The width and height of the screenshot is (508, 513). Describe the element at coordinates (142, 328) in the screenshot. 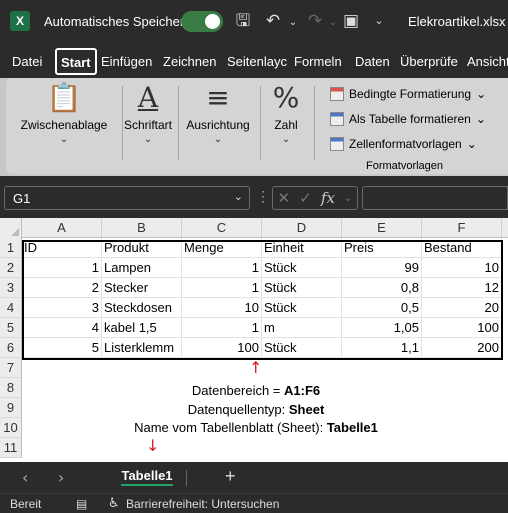

I see `table-cell: kabel 1,5` at that location.